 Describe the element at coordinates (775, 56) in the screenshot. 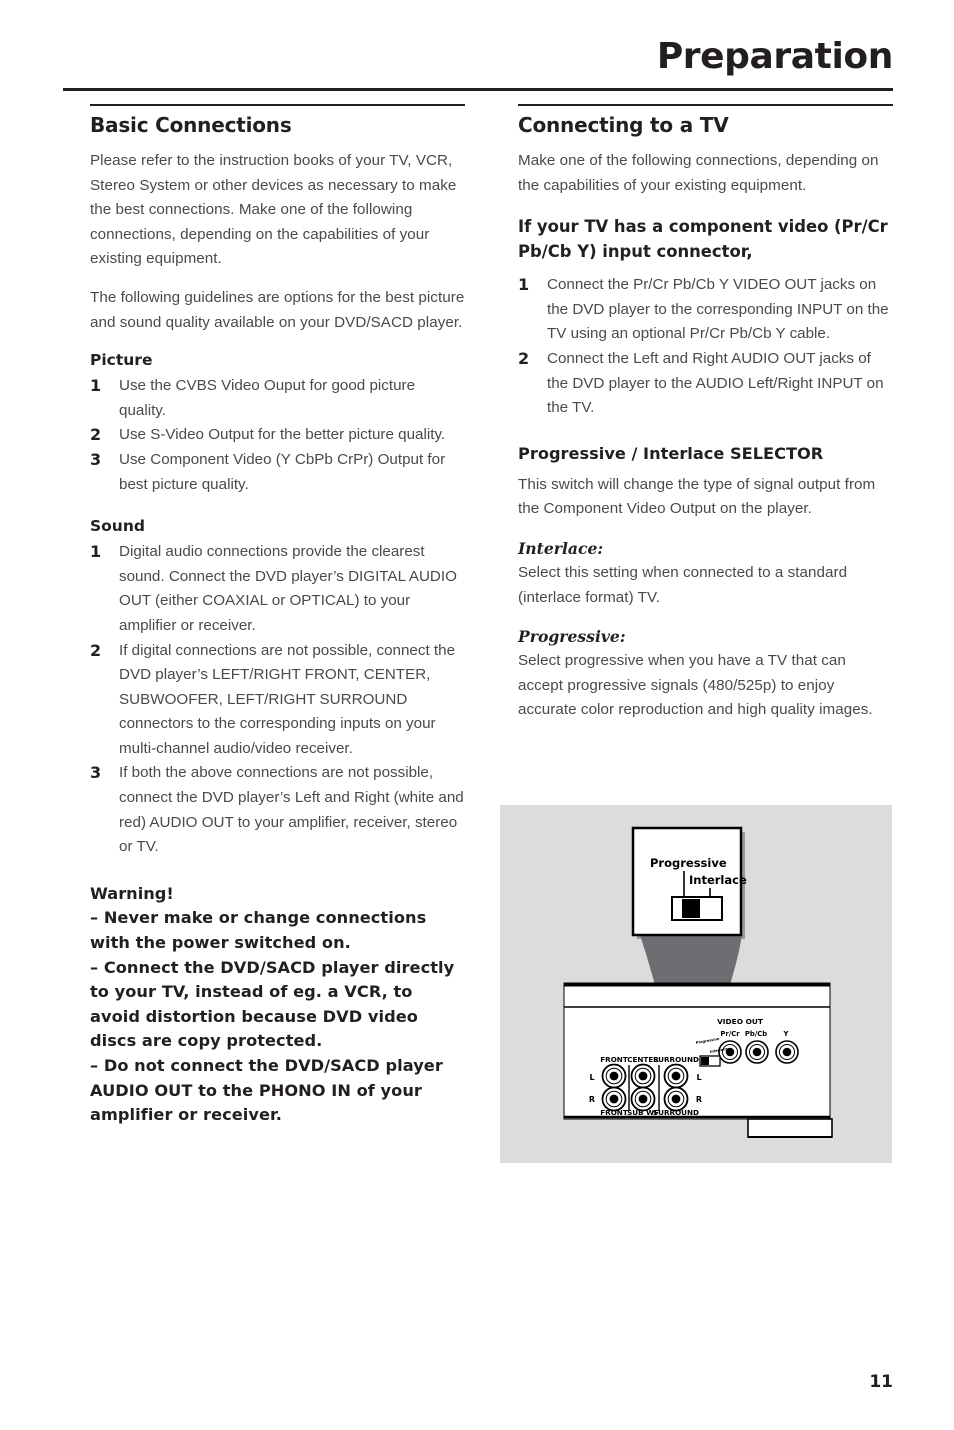

I see `page-title: Preparation` at that location.